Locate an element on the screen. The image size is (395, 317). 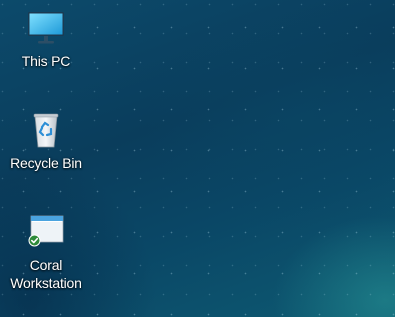
recycle-bin-icon is located at coordinates (46, 130).